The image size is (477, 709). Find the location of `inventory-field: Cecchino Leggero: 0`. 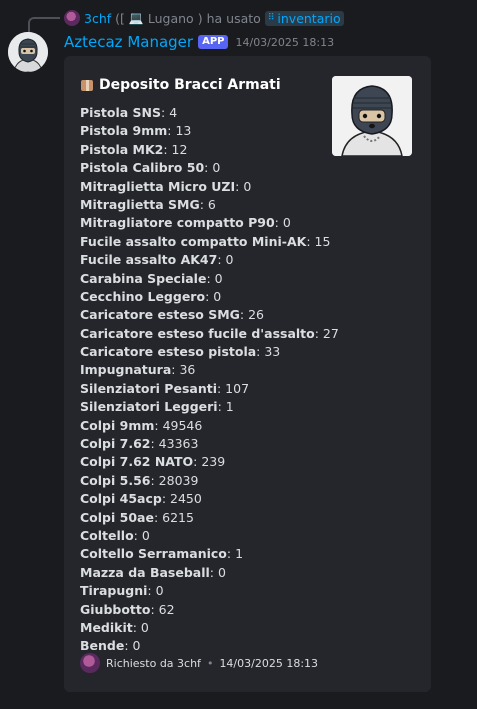

inventory-field: Cecchino Leggero: 0 is located at coordinates (209, 297).